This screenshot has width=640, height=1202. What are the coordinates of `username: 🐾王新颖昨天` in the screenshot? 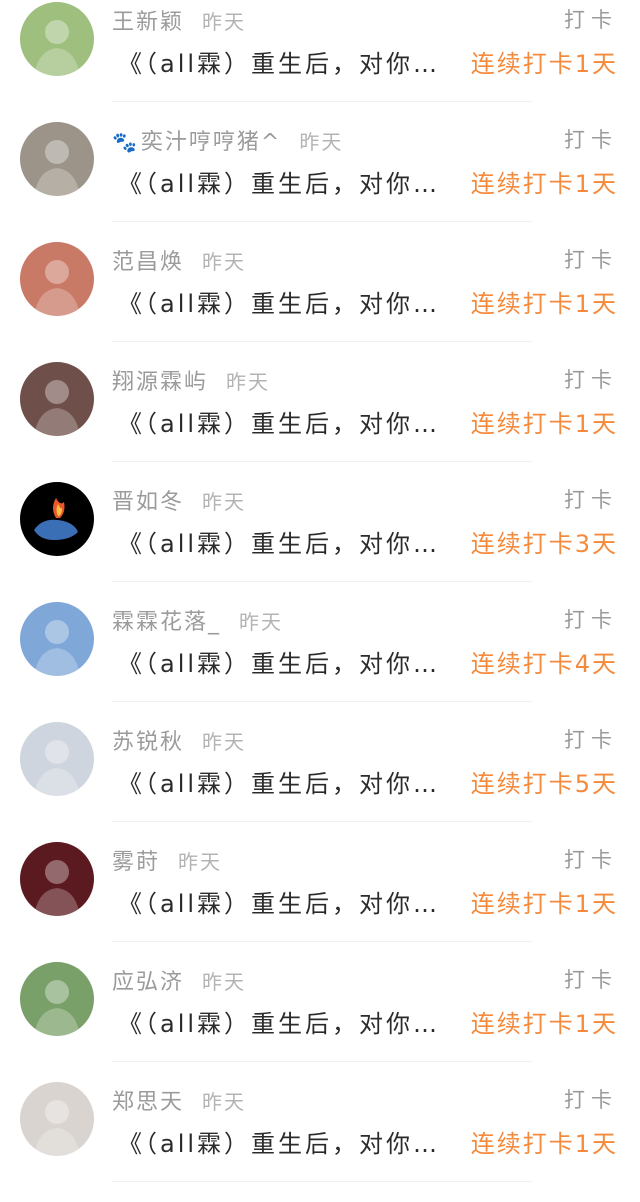 It's located at (179, 20).